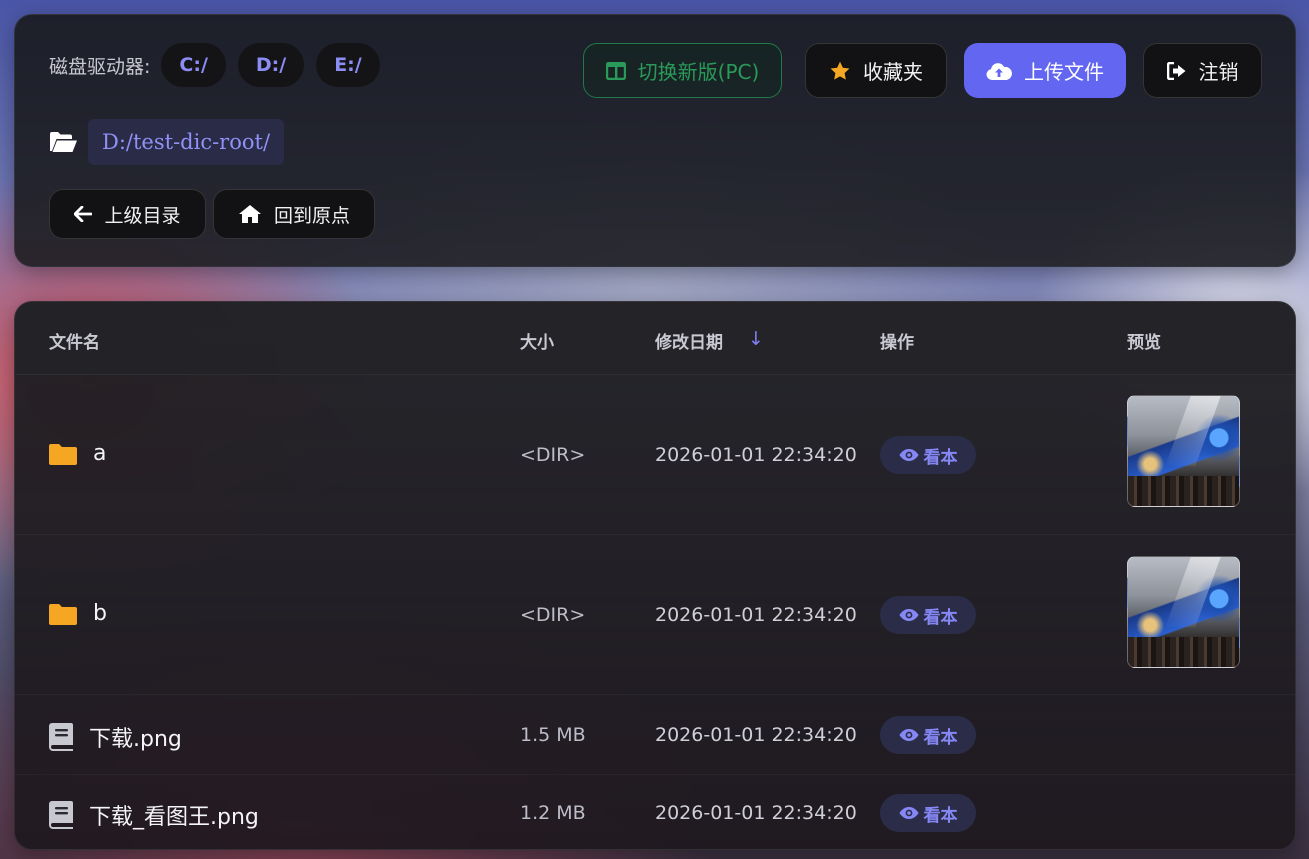 The height and width of the screenshot is (859, 1309). I want to click on logout-label: 注销, so click(1218, 72).